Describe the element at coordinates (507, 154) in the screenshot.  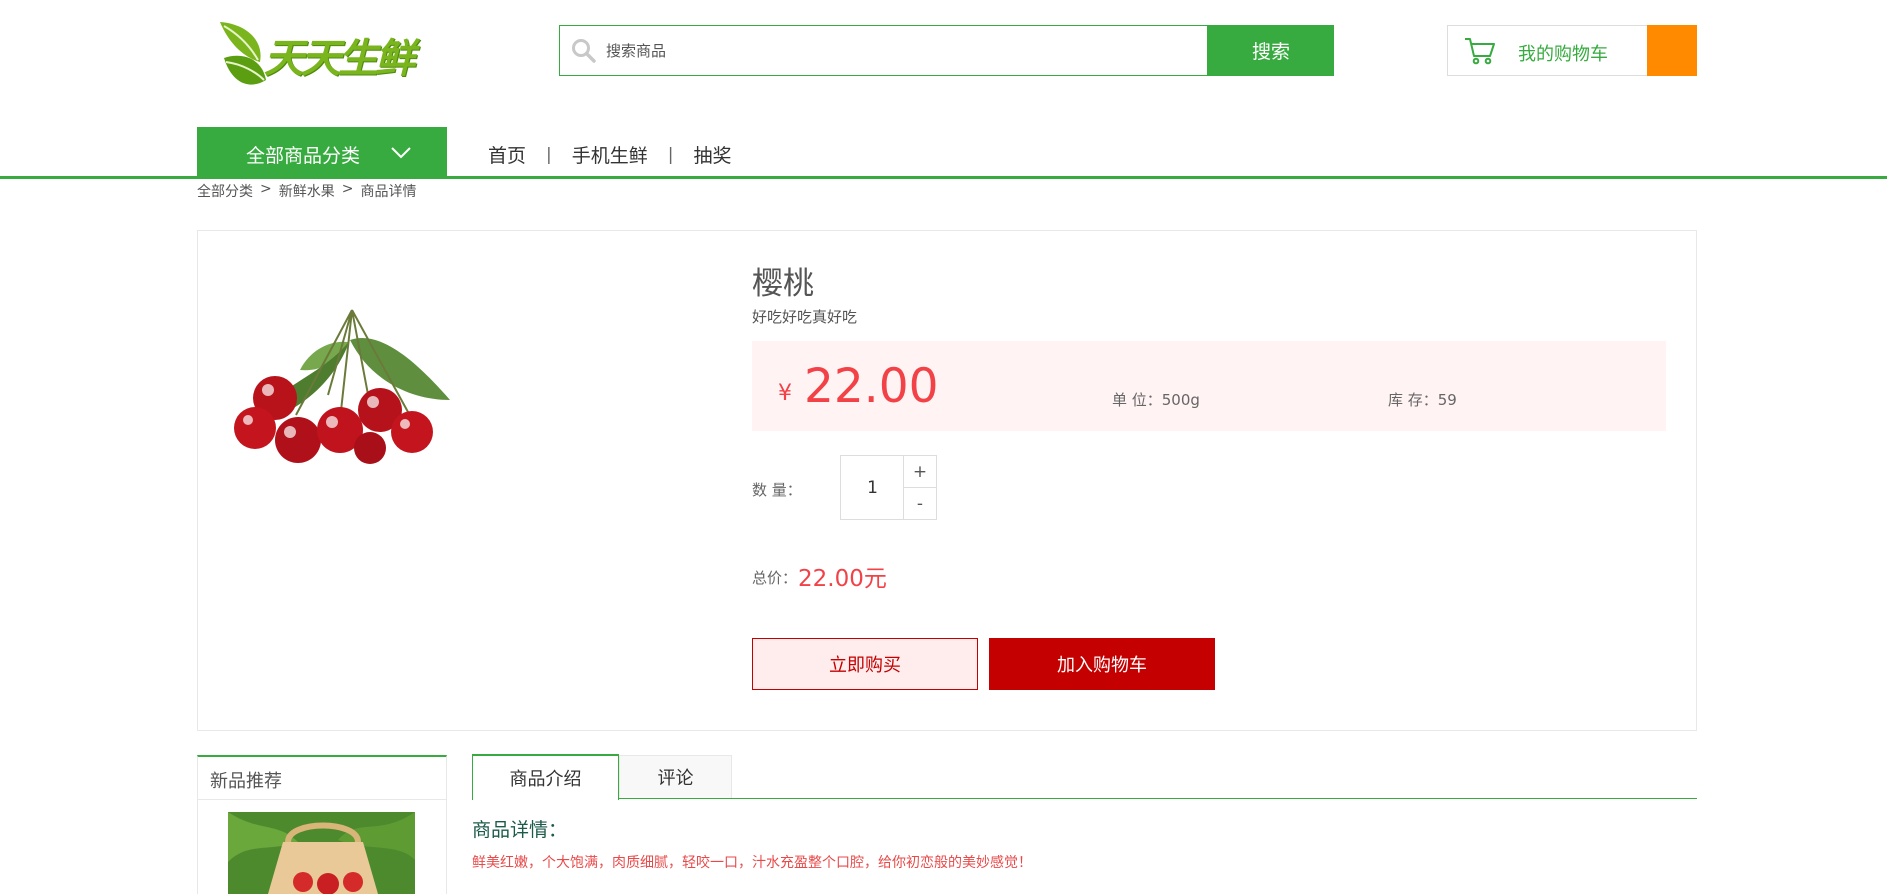
I see `nav-link-home: 首页` at that location.